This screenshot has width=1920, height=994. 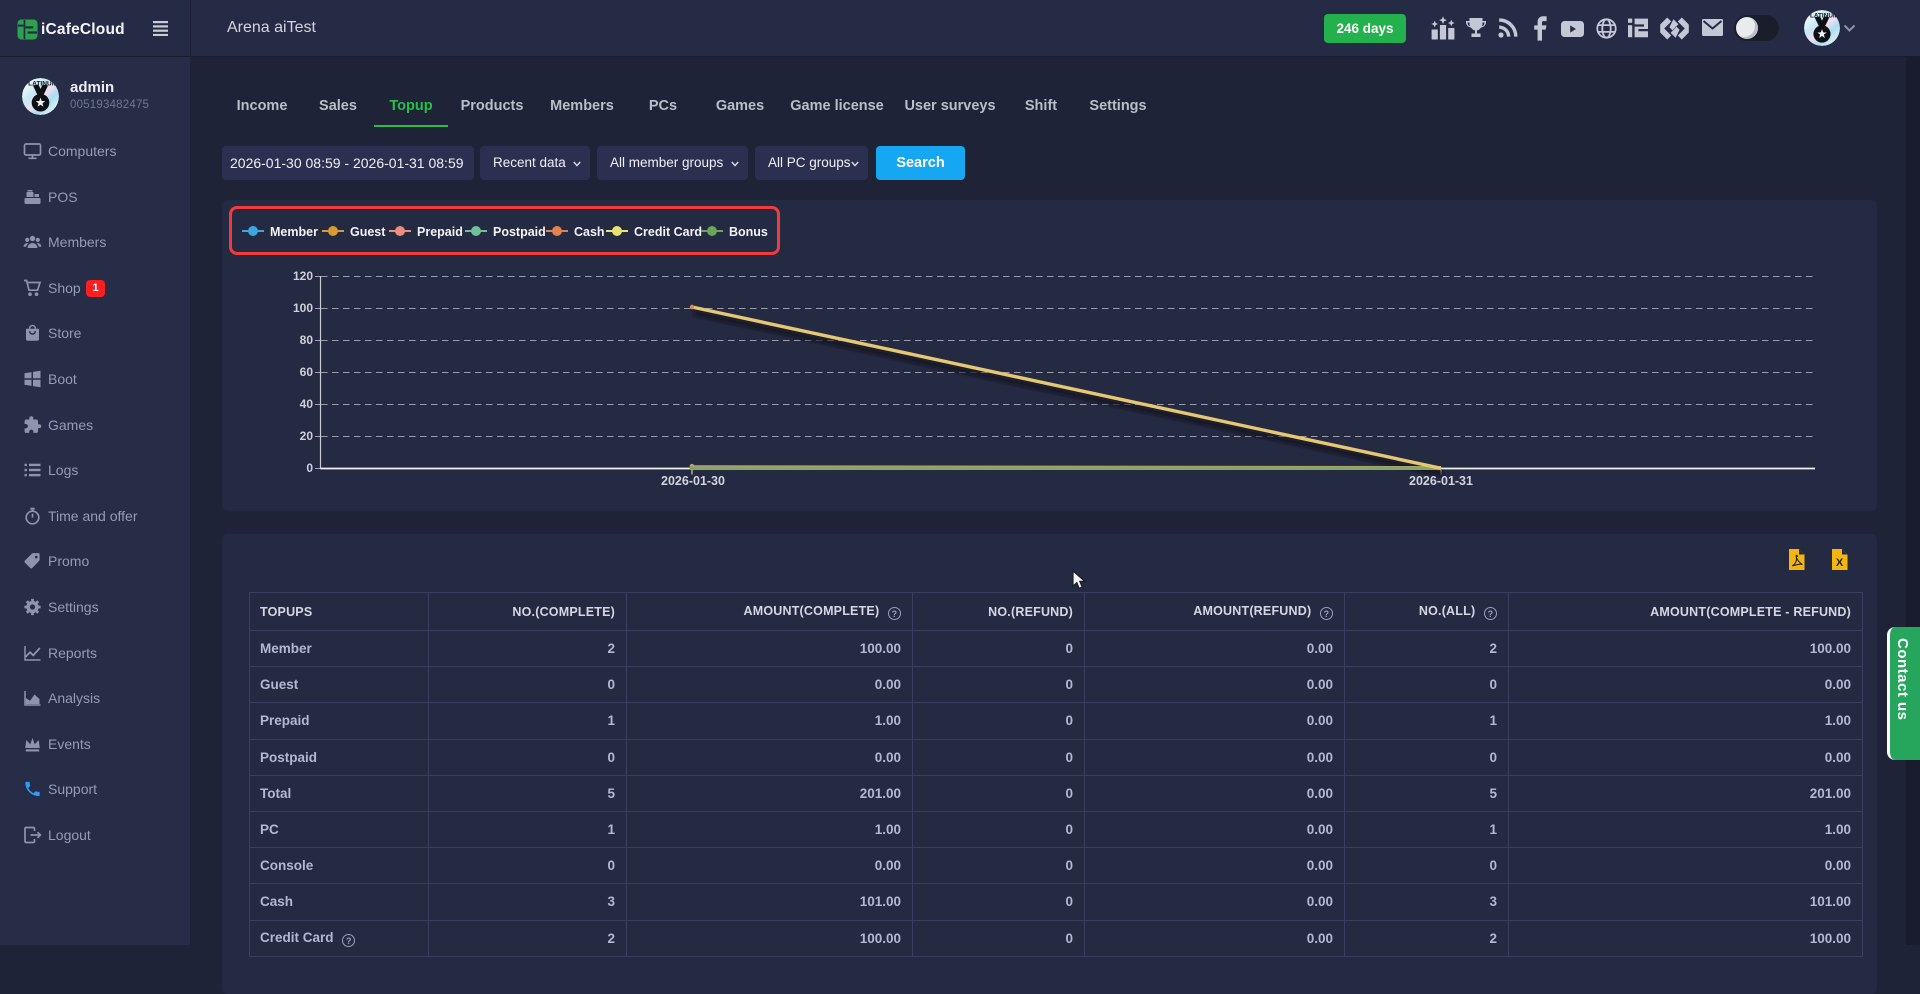 What do you see at coordinates (307, 372) in the screenshot?
I see `svg-text: 60` at bounding box center [307, 372].